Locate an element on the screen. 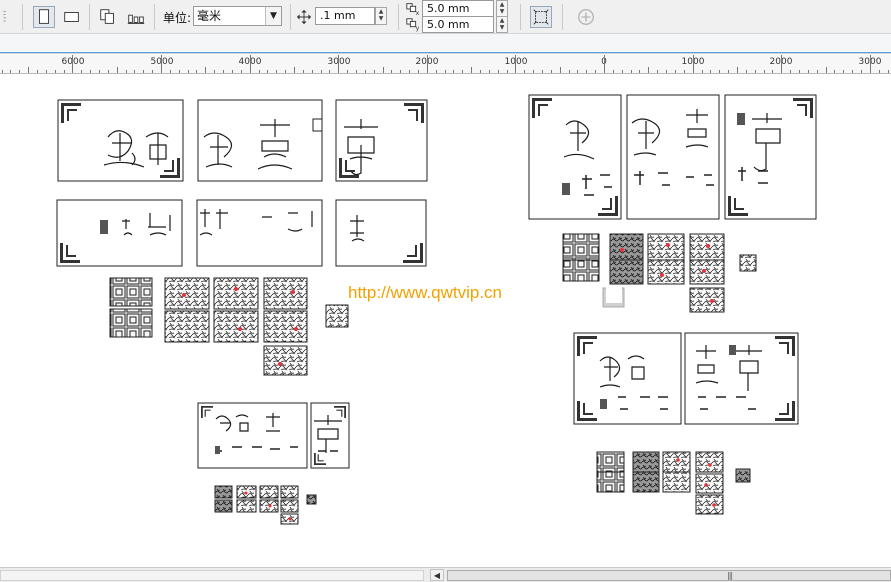 The width and height of the screenshot is (891, 582). all-pages-icon is located at coordinates (108, 17).